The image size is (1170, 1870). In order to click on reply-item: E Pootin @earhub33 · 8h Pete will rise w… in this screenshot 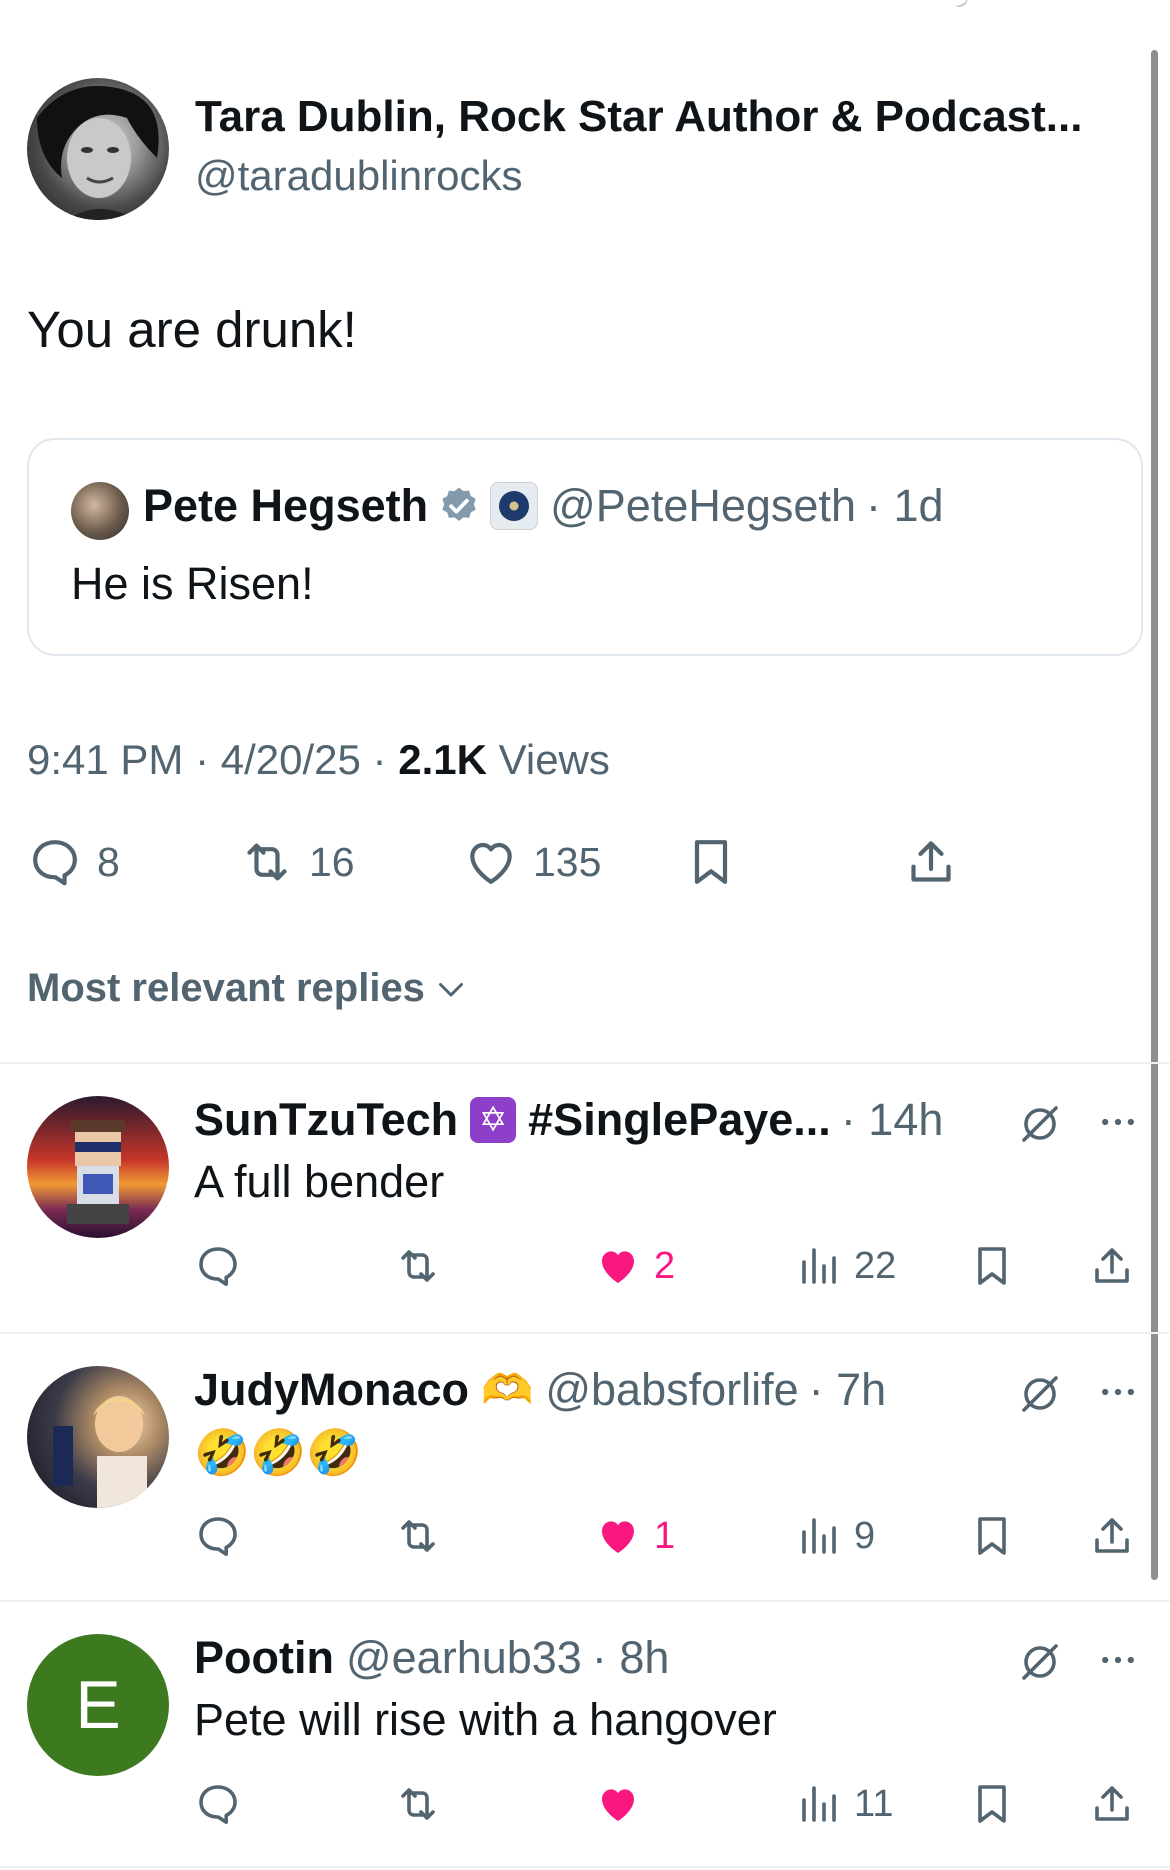, I will do `click(575, 1736)`.